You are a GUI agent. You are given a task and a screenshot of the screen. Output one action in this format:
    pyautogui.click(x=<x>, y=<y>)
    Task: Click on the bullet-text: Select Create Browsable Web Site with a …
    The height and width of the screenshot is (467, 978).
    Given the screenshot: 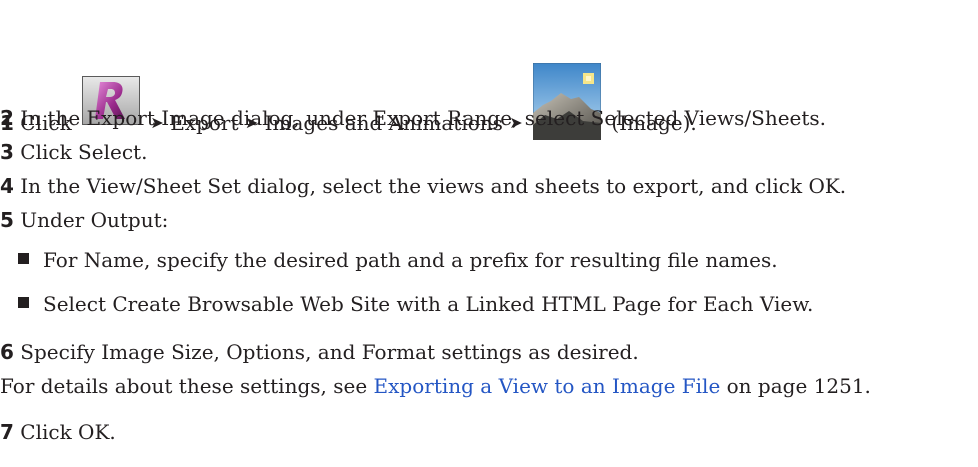 What is the action you would take?
    pyautogui.click(x=428, y=304)
    